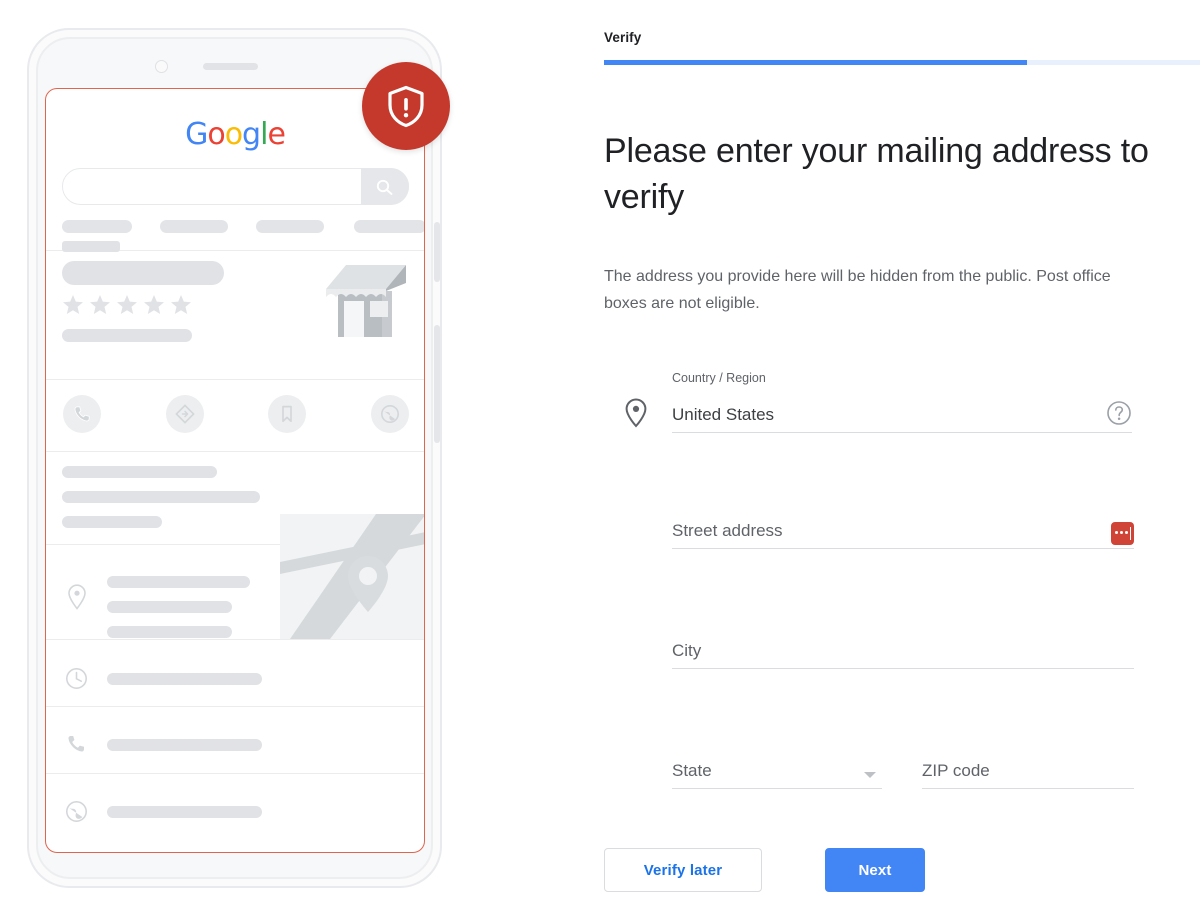 The width and height of the screenshot is (1200, 911). What do you see at coordinates (687, 650) in the screenshot?
I see `city-placeholder: City` at bounding box center [687, 650].